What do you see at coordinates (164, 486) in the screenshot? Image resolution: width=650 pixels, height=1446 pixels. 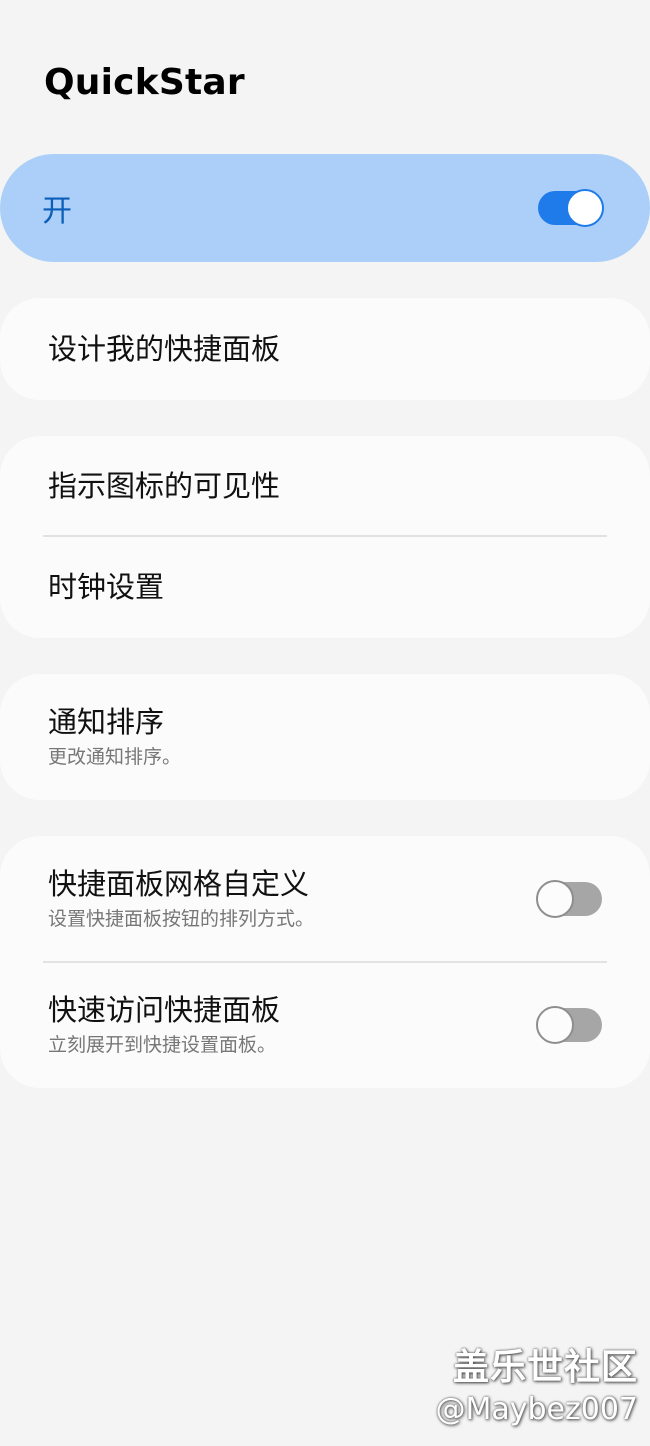 I see `list-item-title: 指示图标的可见性` at bounding box center [164, 486].